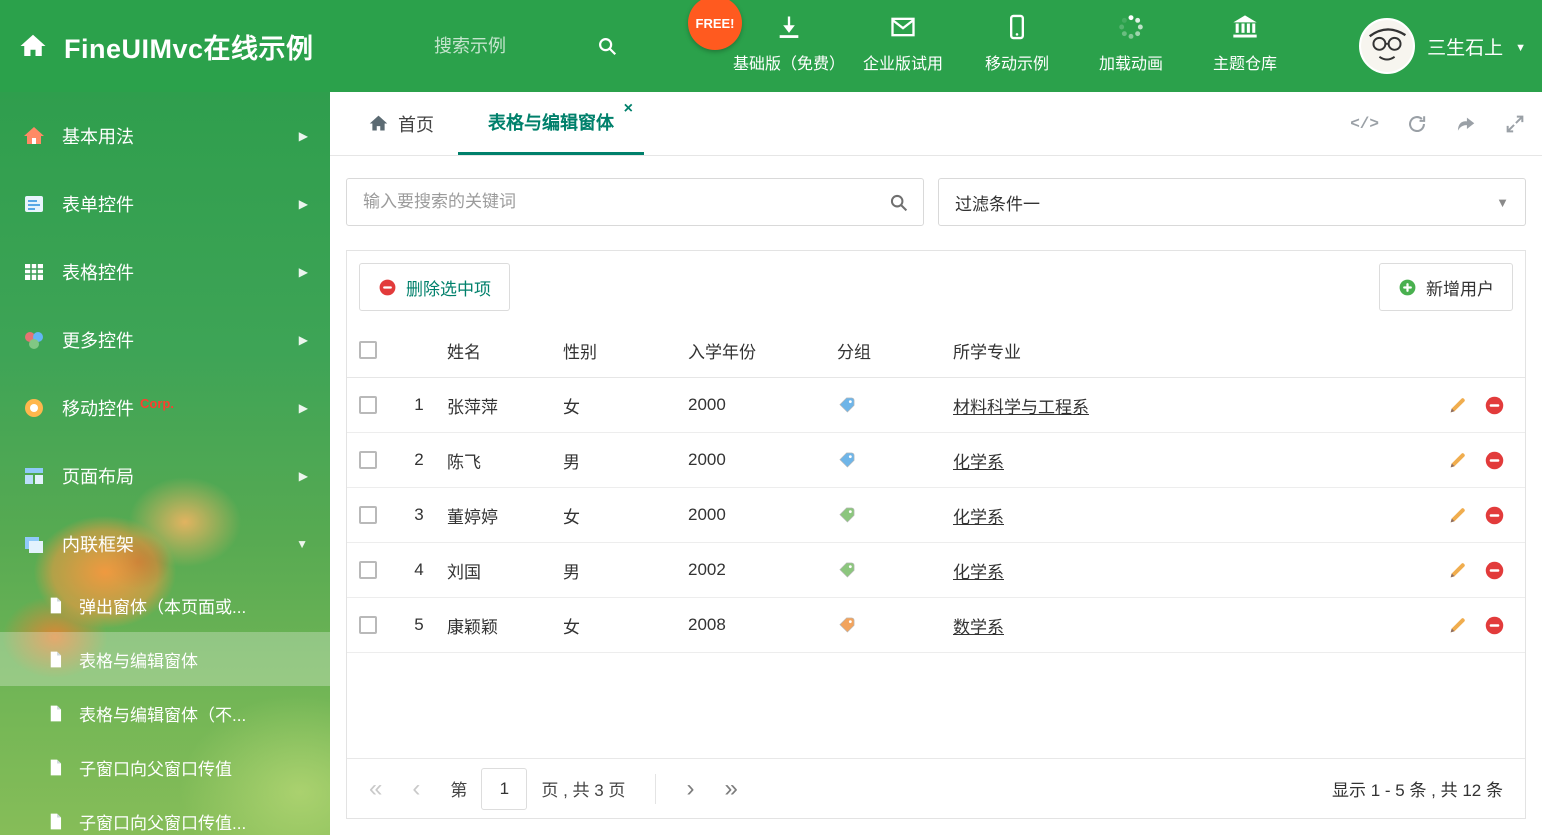 The image size is (1542, 835). I want to click on header-search-input, so click(507, 46).